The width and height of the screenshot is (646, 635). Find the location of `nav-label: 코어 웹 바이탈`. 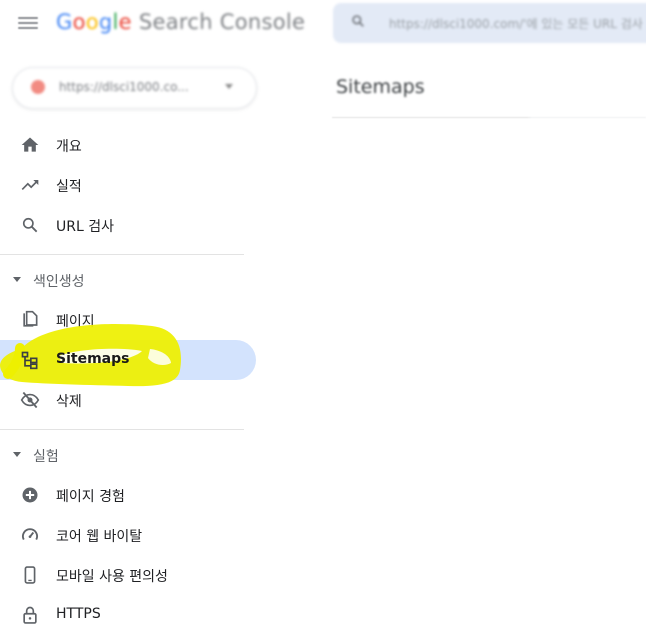

nav-label: 코어 웹 바이탈 is located at coordinates (99, 537).